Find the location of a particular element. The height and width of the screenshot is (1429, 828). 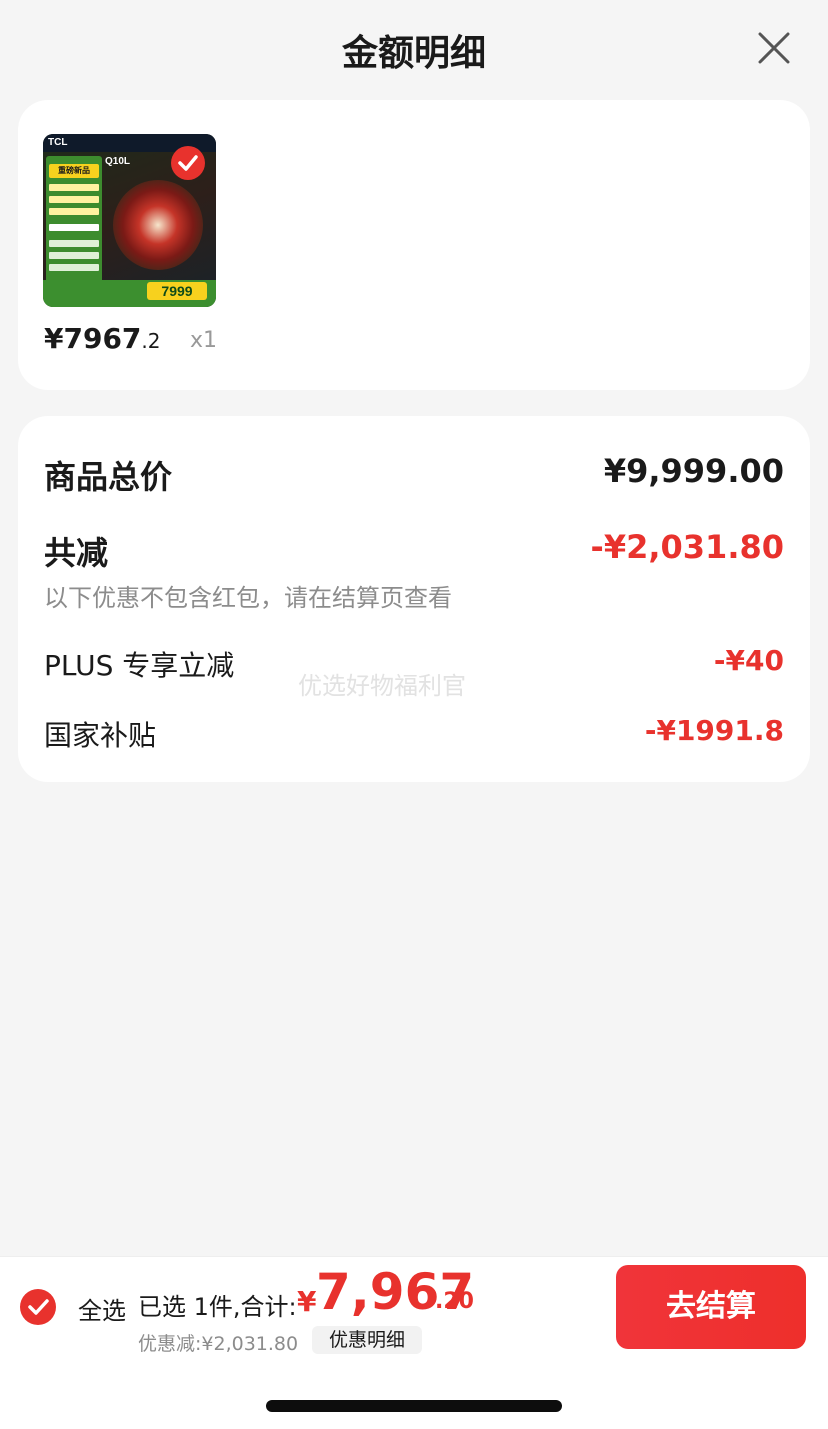

goods-total-label: 商品总价 is located at coordinates (108, 477).